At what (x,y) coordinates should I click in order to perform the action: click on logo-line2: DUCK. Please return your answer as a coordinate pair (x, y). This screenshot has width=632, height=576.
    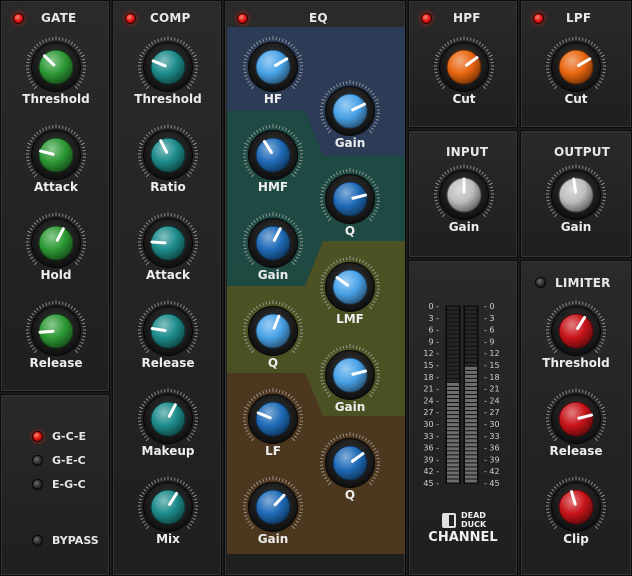
    Looking at the image, I should click on (474, 524).